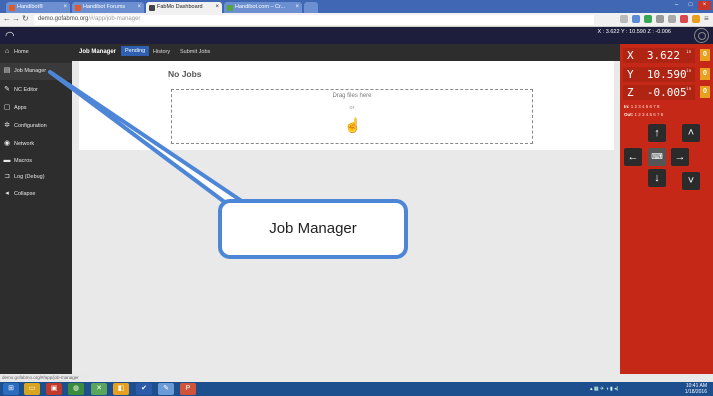 The width and height of the screenshot is (713, 396). What do you see at coordinates (36, 108) in the screenshot?
I see `sidebar-item-apps: ▢ Apps` at bounding box center [36, 108].